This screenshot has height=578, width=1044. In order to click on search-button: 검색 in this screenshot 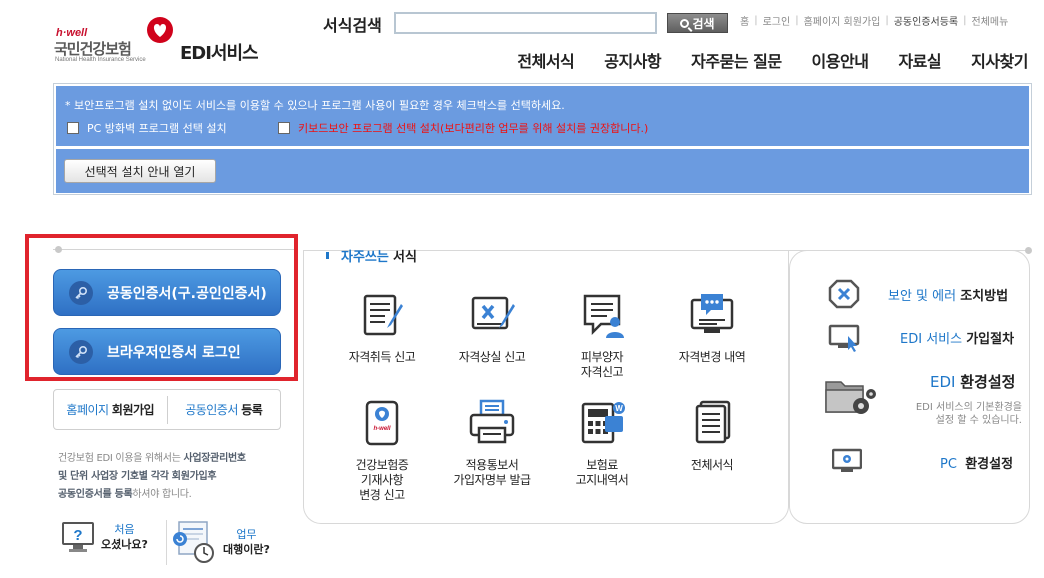, I will do `click(697, 23)`.